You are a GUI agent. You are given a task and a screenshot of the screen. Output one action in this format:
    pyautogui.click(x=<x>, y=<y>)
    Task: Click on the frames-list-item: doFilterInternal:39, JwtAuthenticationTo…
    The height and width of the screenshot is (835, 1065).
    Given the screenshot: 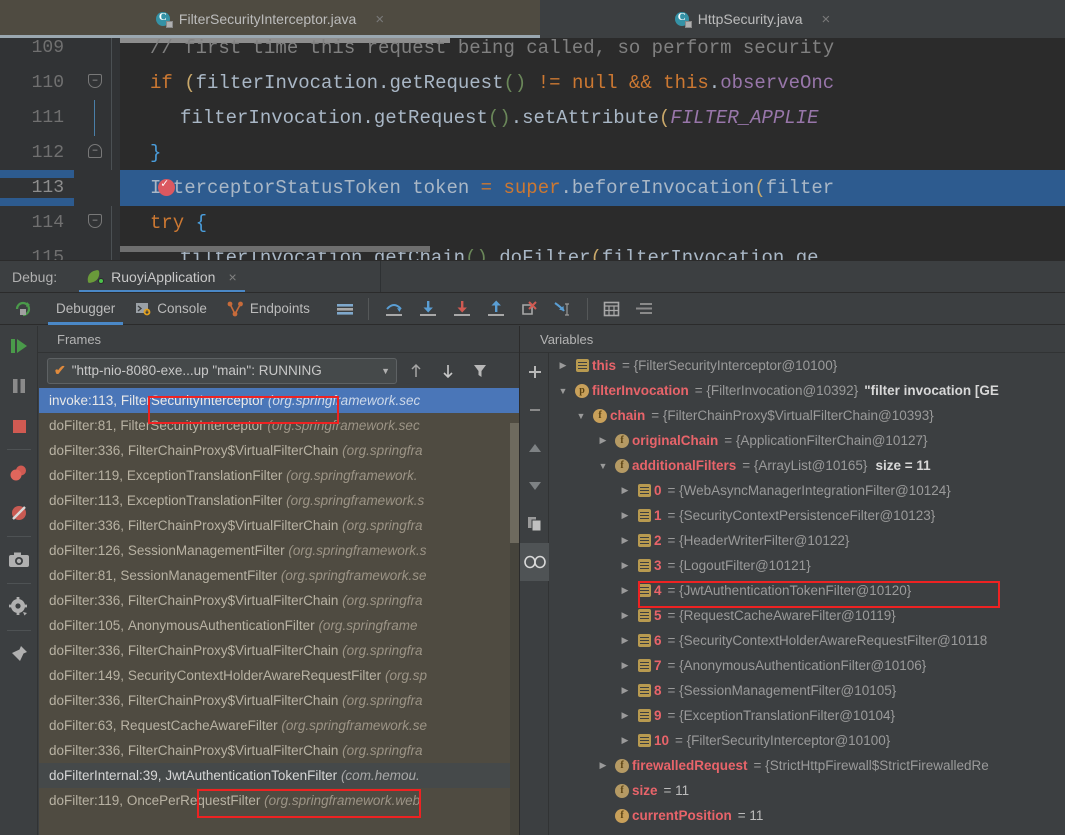 What is the action you would take?
    pyautogui.click(x=279, y=775)
    